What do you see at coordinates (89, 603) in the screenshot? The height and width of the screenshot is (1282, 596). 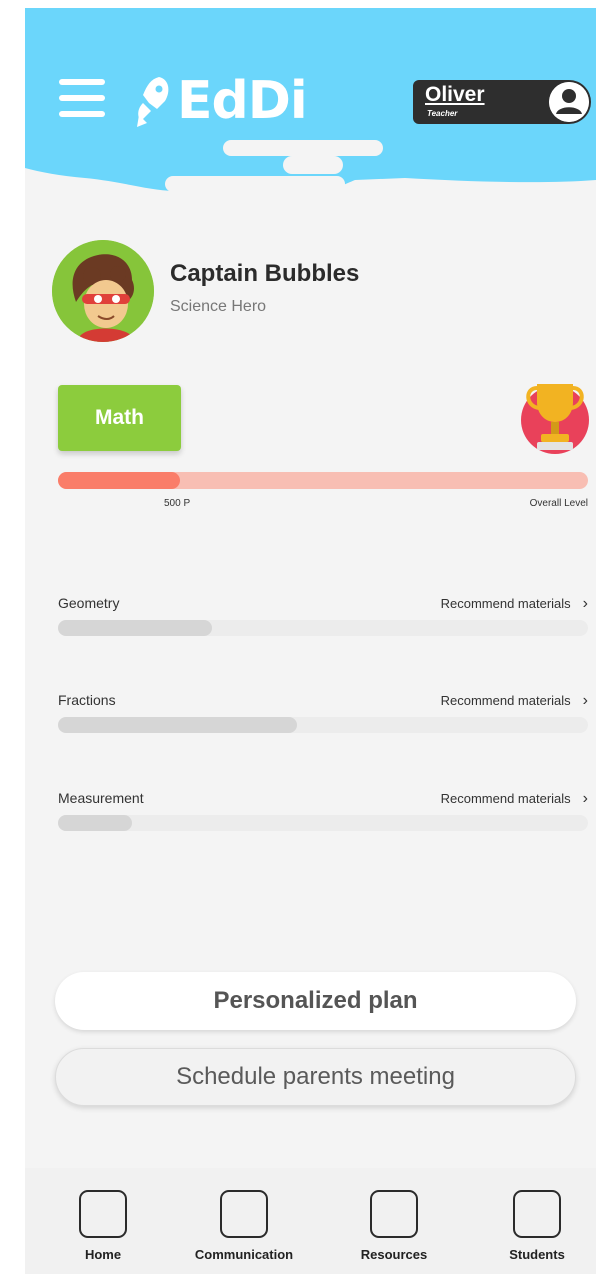 I see `topic-name: Geometry` at bounding box center [89, 603].